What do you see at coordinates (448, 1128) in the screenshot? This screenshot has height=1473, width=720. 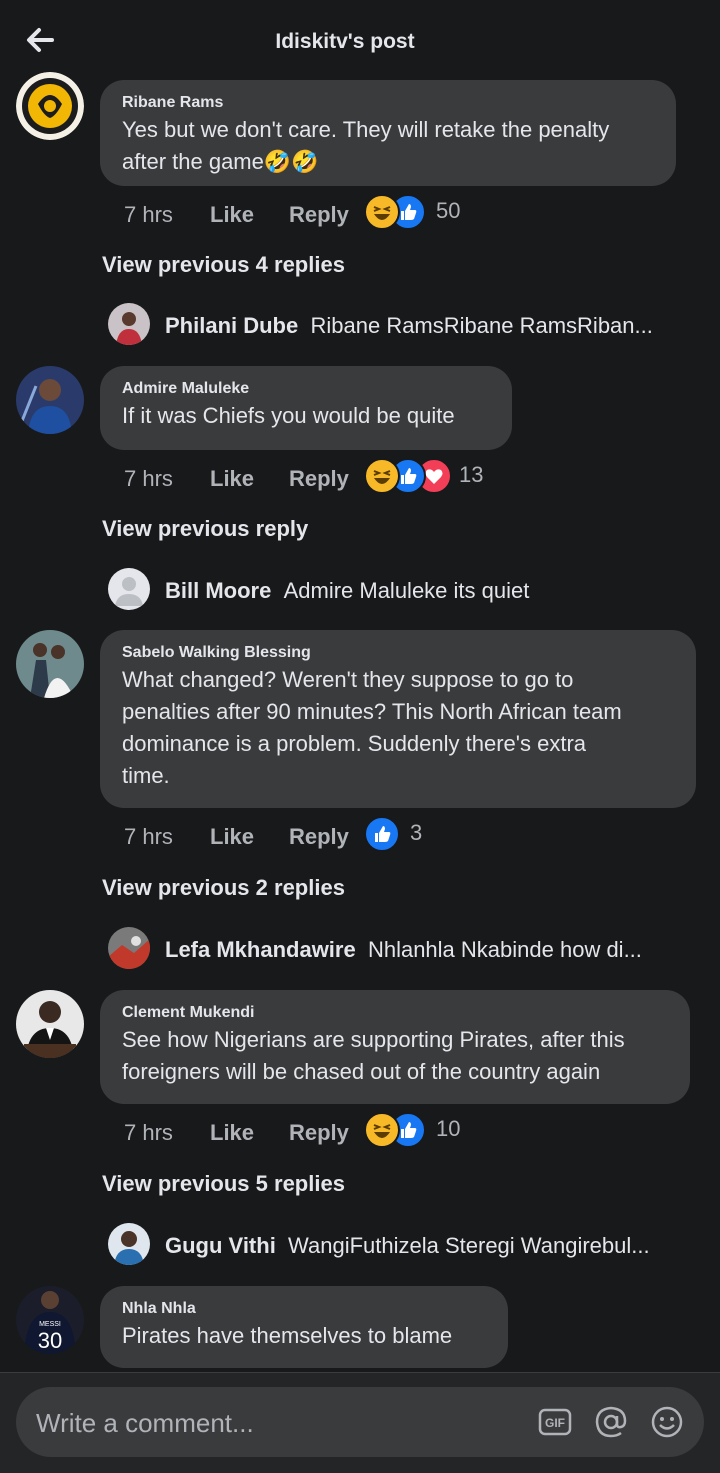 I see `reaction-count: 10` at bounding box center [448, 1128].